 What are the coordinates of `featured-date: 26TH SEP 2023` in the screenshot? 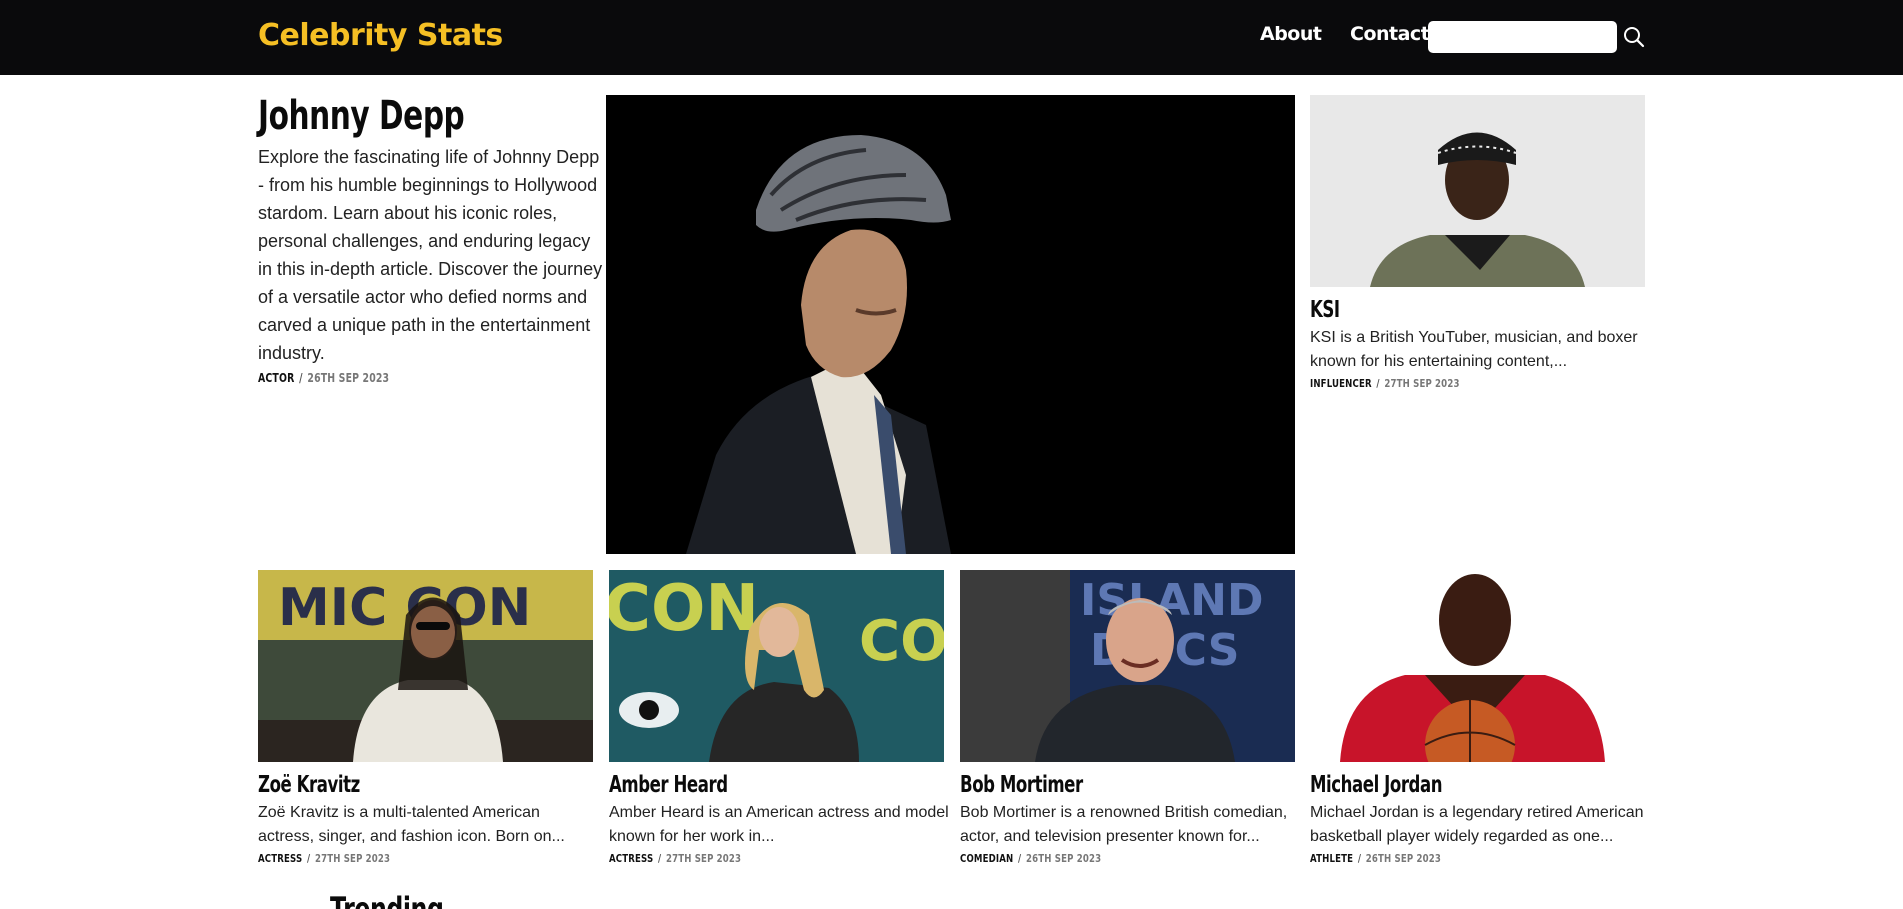 It's located at (348, 378).